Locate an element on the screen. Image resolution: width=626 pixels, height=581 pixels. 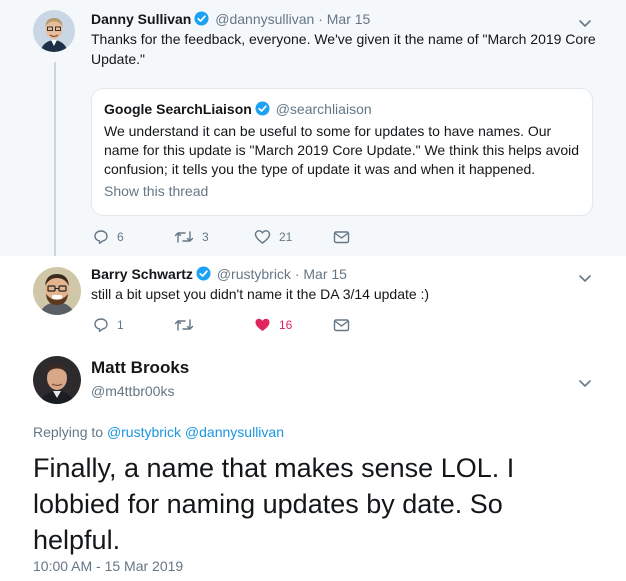
replying-to: Replying to @rustybrick @dannysullivan is located at coordinates (158, 432).